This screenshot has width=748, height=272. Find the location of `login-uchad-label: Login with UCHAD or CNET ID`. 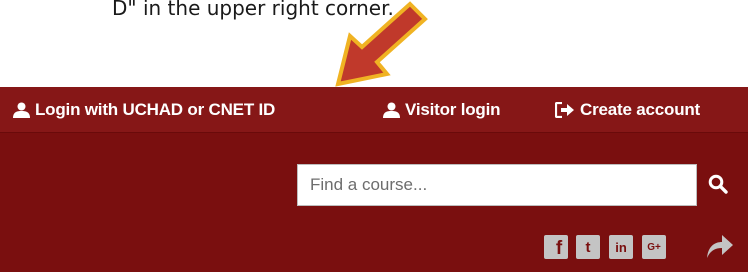

login-uchad-label: Login with UCHAD or CNET ID is located at coordinates (155, 109).